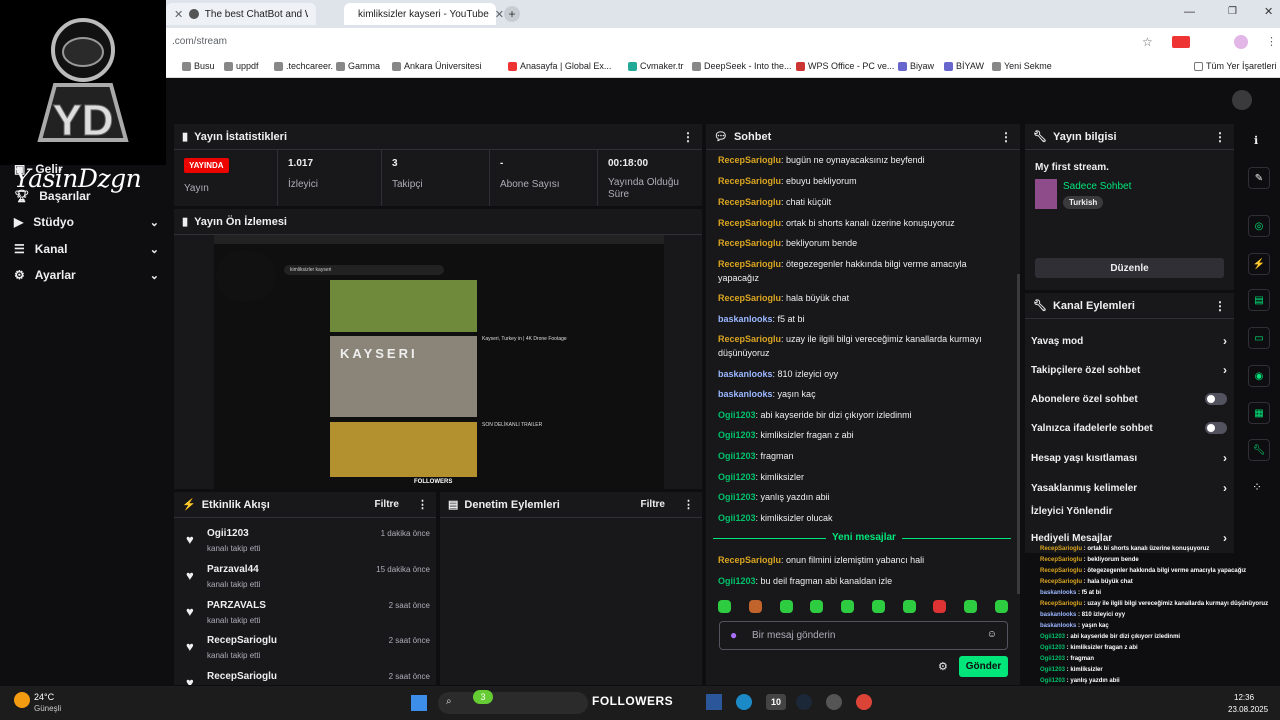 The width and height of the screenshot is (1280, 720). I want to click on nav-kanal: ☰ Kanal ⌄, so click(86, 249).